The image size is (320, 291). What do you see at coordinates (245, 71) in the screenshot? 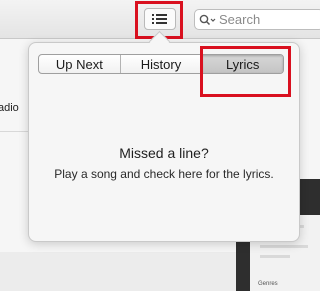
I see `lyrics-tab-highlight` at bounding box center [245, 71].